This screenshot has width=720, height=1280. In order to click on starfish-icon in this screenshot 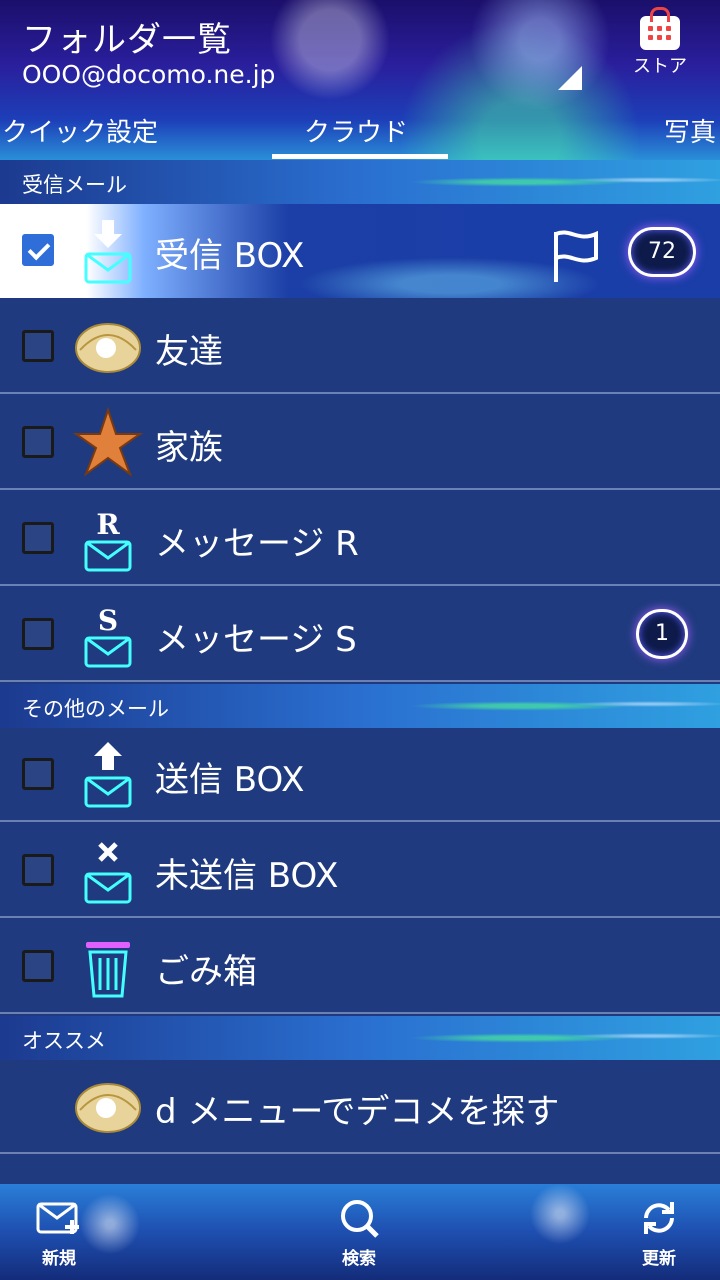, I will do `click(108, 441)`.